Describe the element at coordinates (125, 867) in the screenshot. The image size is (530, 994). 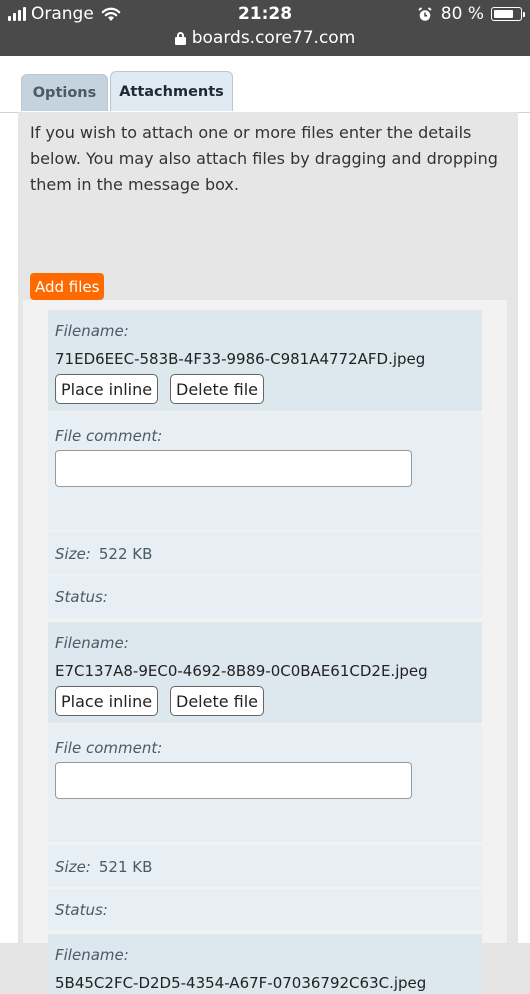
I see `size-value: 521 KB` at that location.